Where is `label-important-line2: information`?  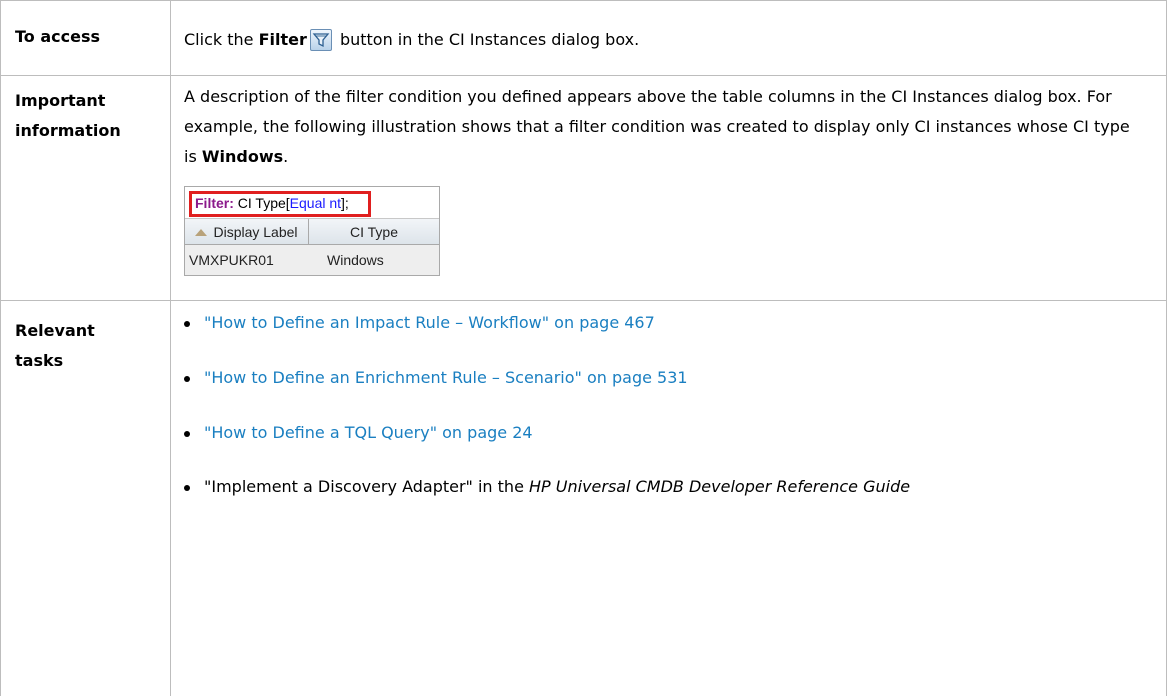
label-important-line2: information is located at coordinates (68, 130).